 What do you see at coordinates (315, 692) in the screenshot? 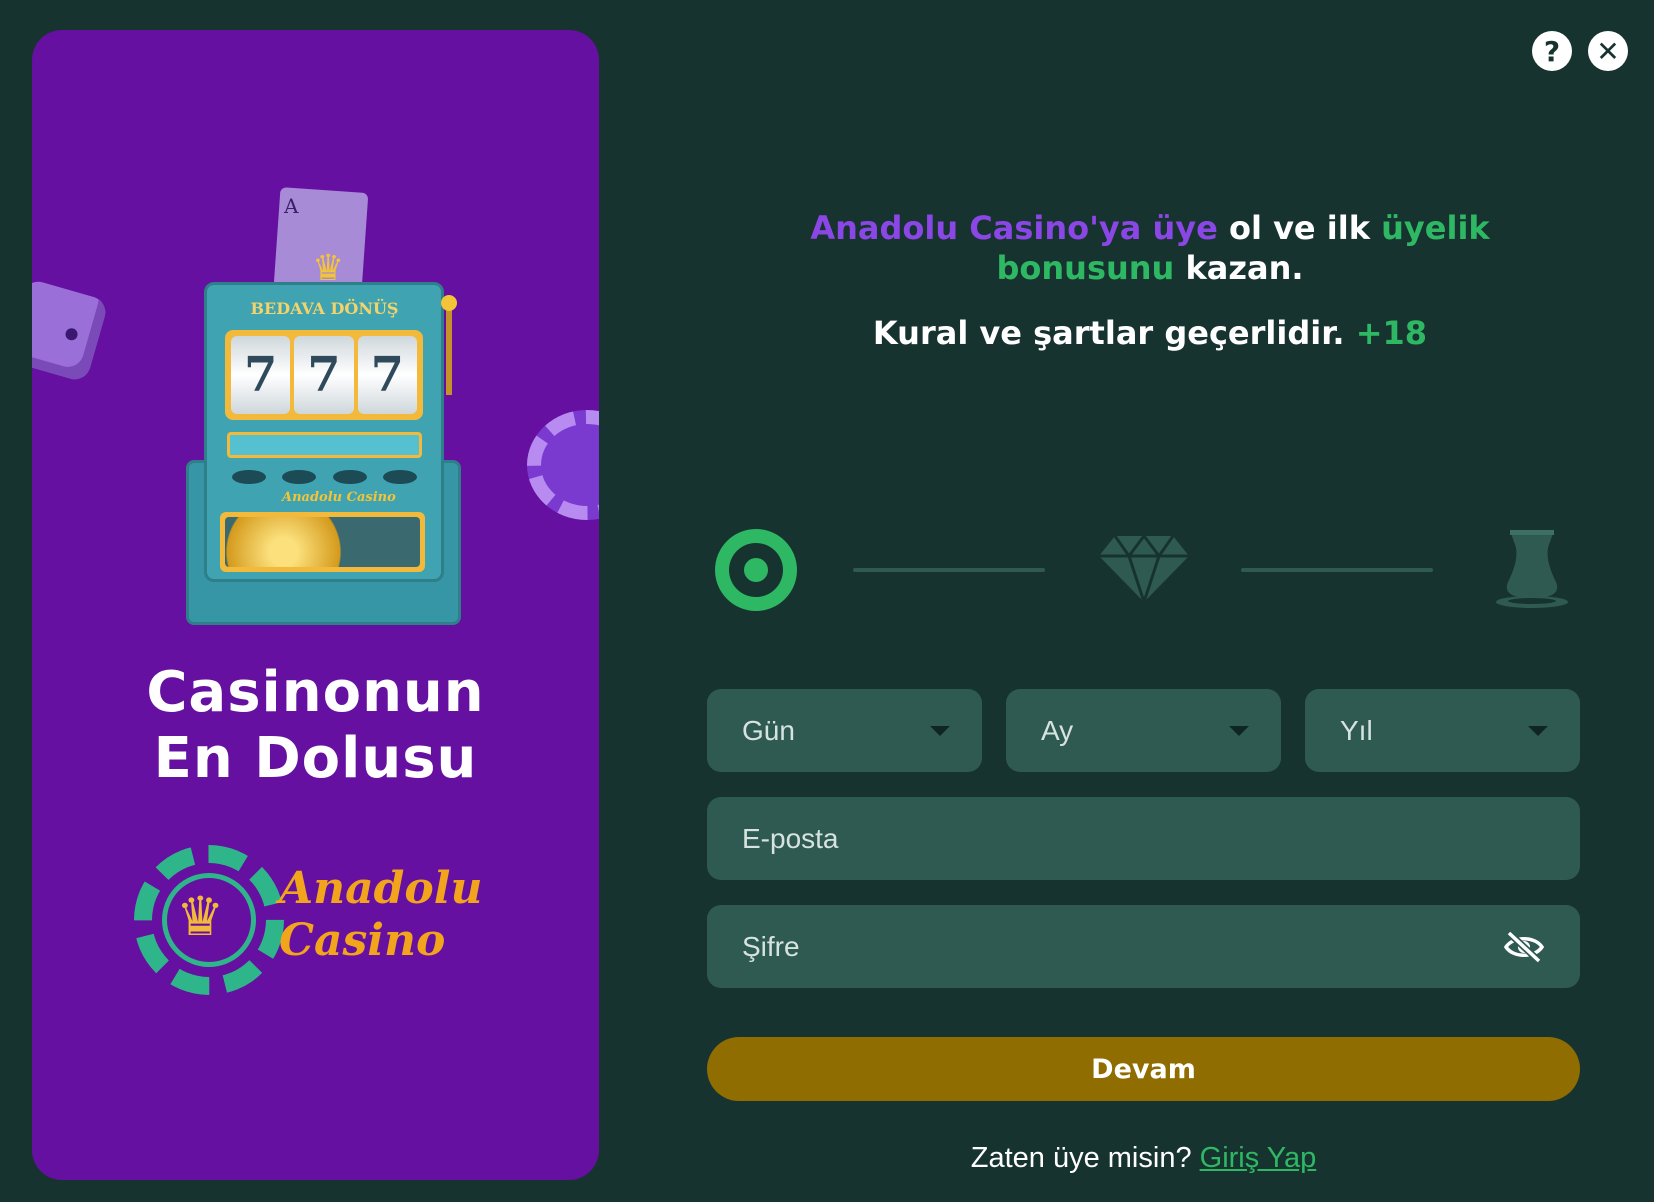
I see `promo-title-line1: Casinonun` at bounding box center [315, 692].